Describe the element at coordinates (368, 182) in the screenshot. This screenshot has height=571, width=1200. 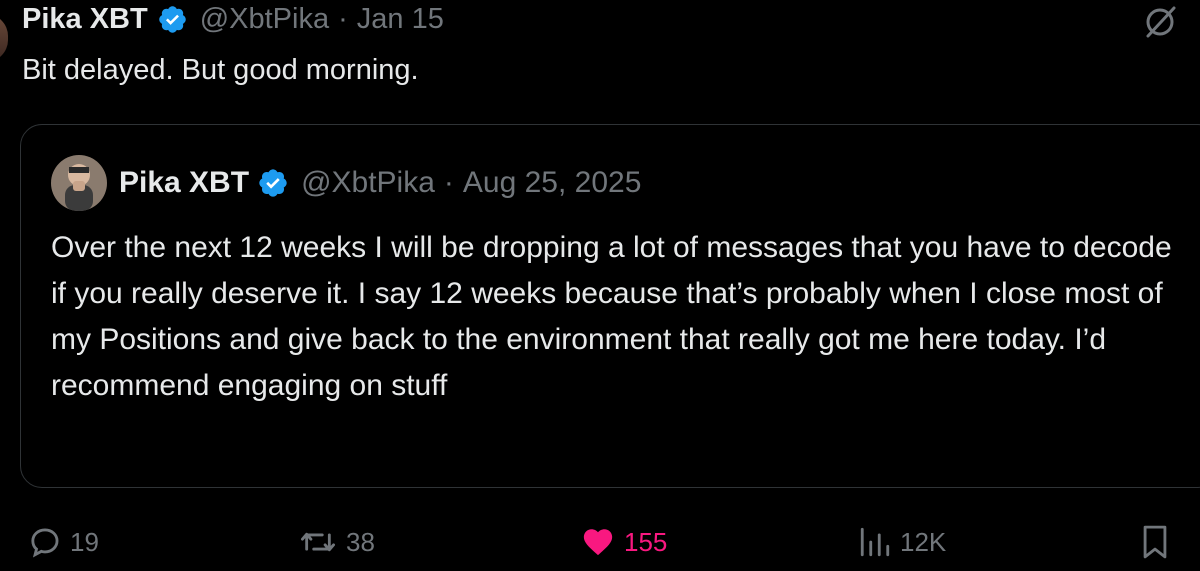
I see `quoted-author-handle: @XbtPika` at that location.